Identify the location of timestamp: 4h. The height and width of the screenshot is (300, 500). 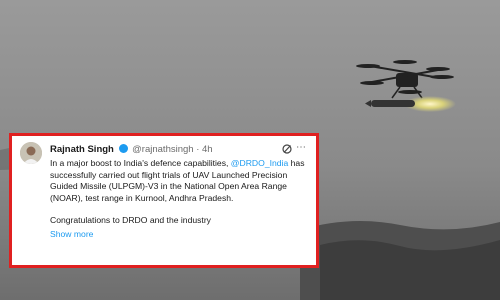
(207, 149).